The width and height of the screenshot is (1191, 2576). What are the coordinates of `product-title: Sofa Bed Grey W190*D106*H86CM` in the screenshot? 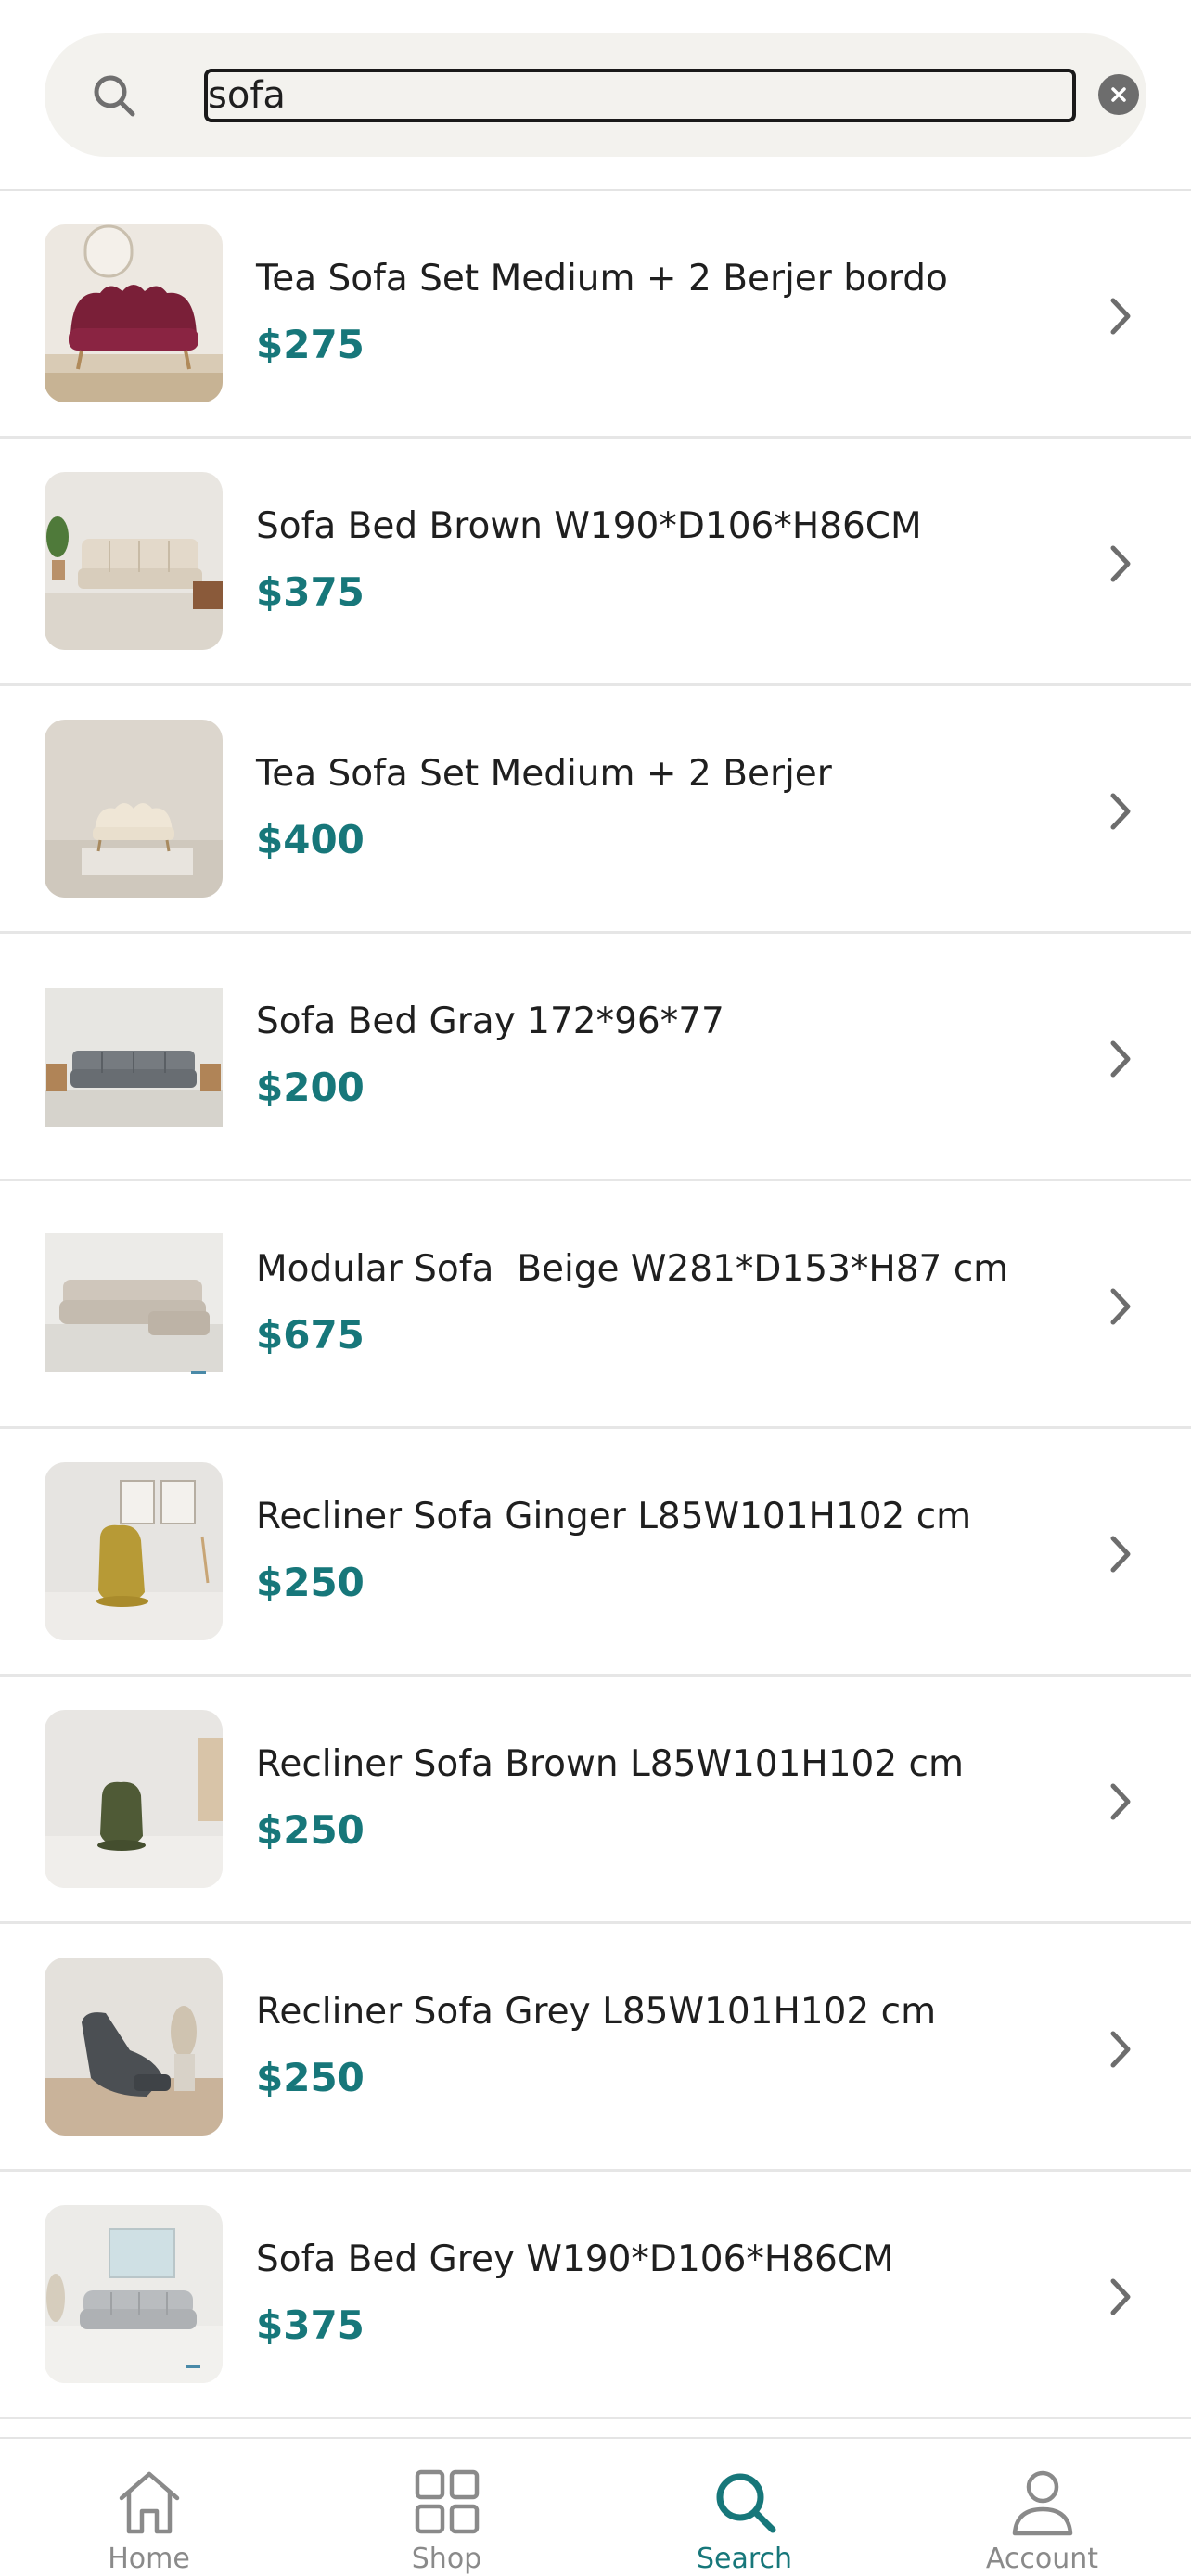 It's located at (575, 2259).